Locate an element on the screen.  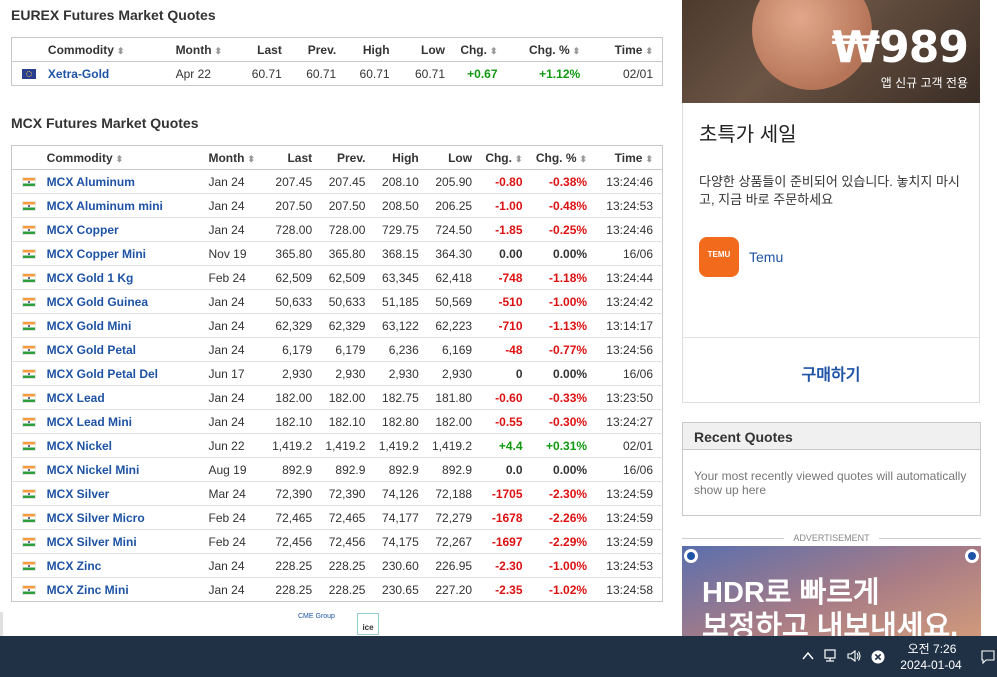
cell-high: 182.80 is located at coordinates (401, 421).